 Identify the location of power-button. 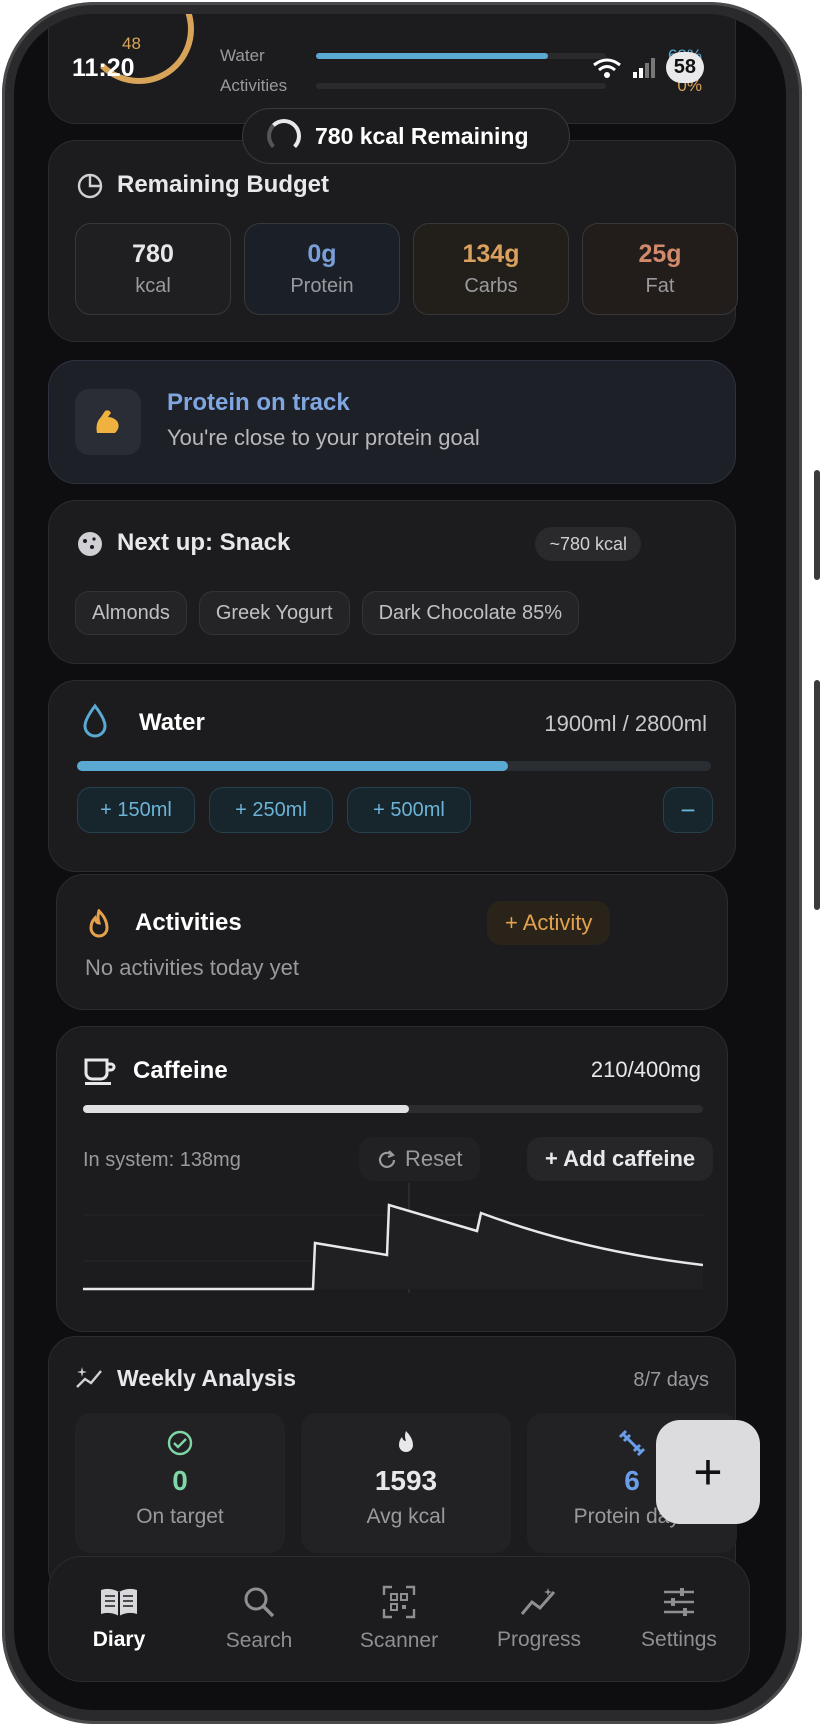
(817, 795).